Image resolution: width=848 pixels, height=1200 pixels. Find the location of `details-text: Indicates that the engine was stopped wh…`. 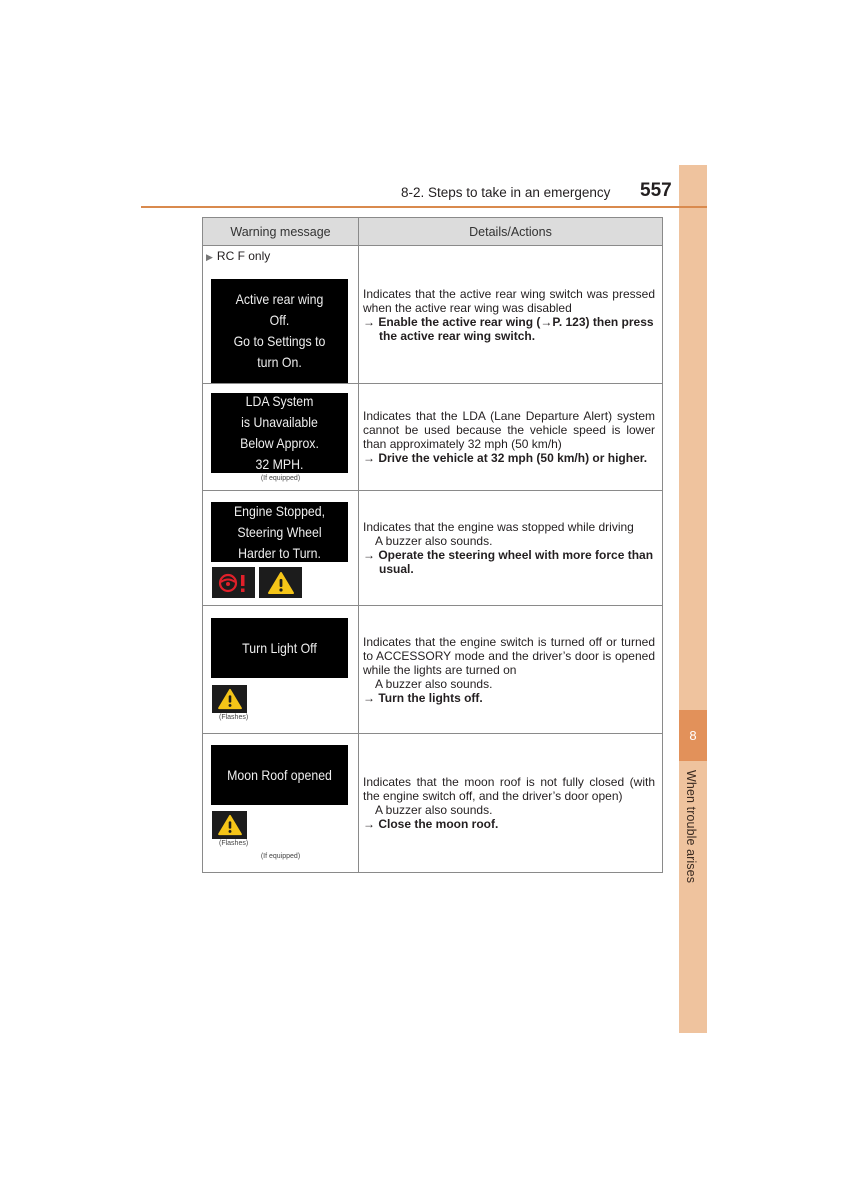

details-text: Indicates that the engine was stopped wh… is located at coordinates (498, 527).